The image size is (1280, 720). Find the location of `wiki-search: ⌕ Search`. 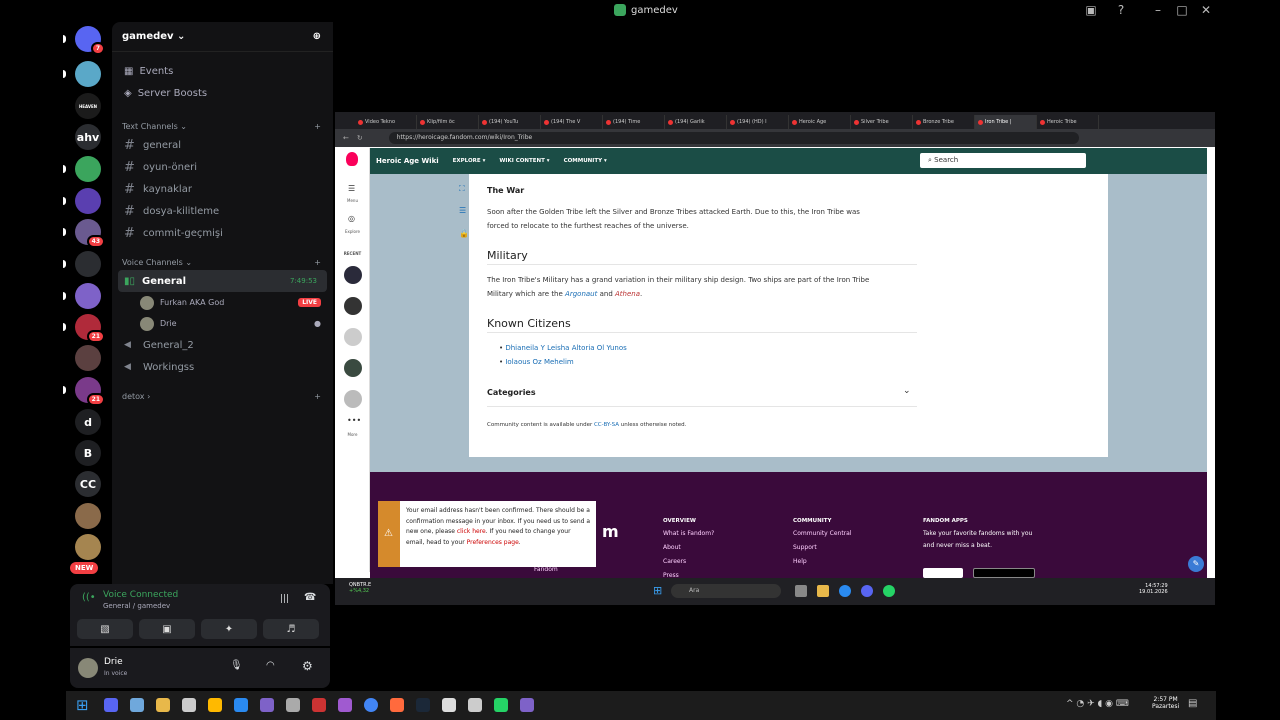

wiki-search: ⌕ Search is located at coordinates (1003, 160).